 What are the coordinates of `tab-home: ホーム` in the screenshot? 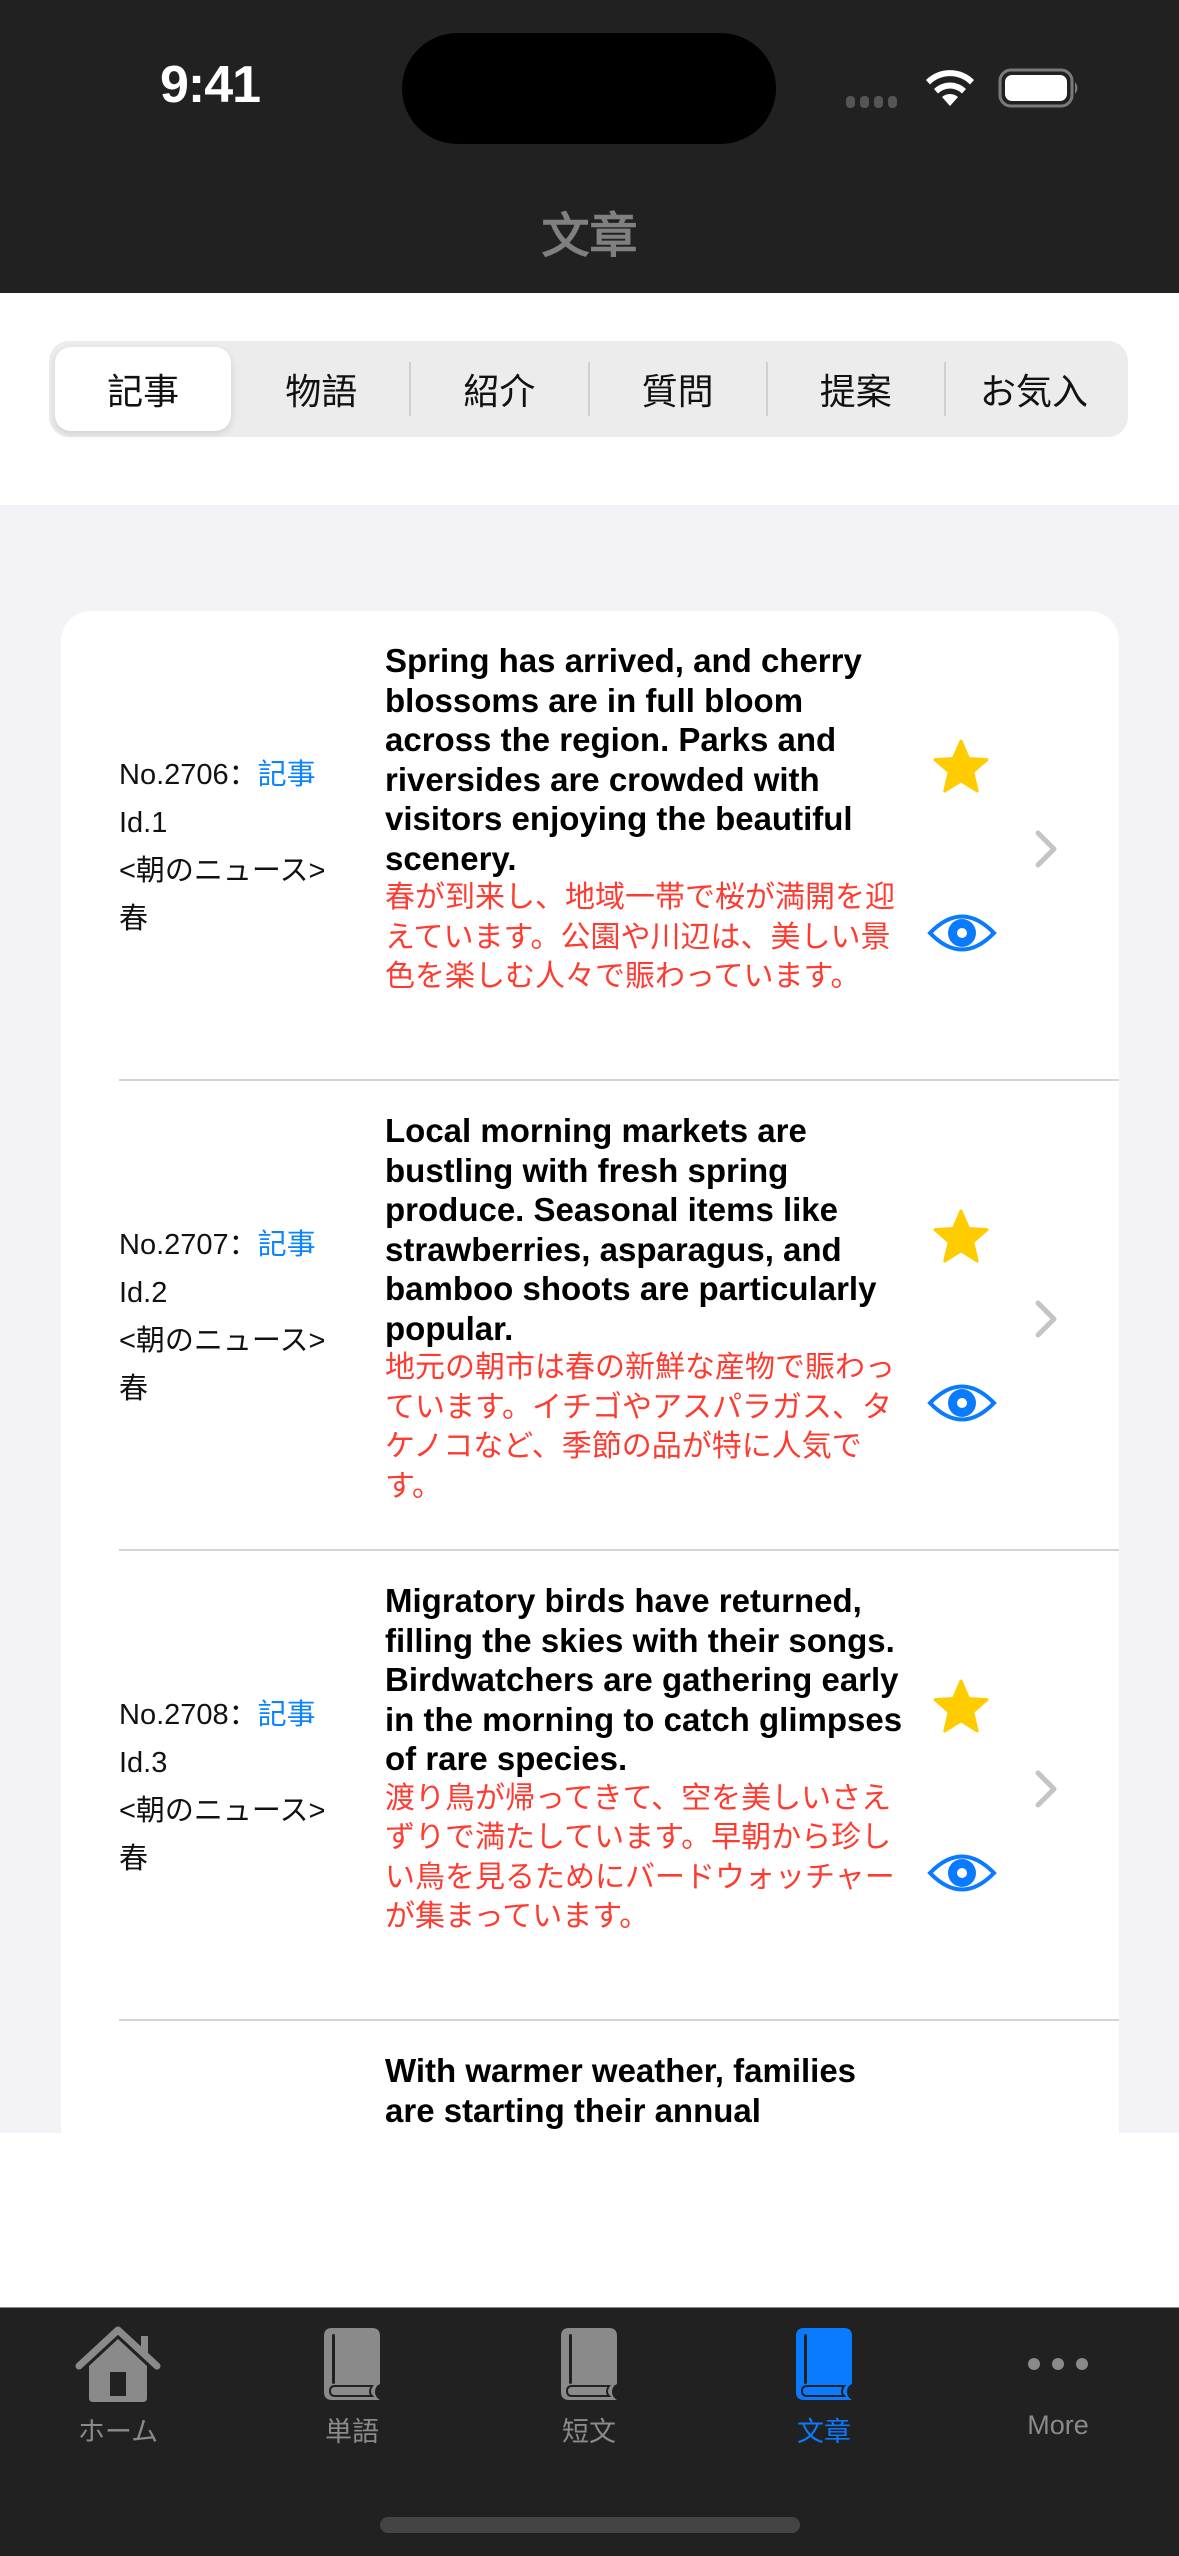 It's located at (118, 2387).